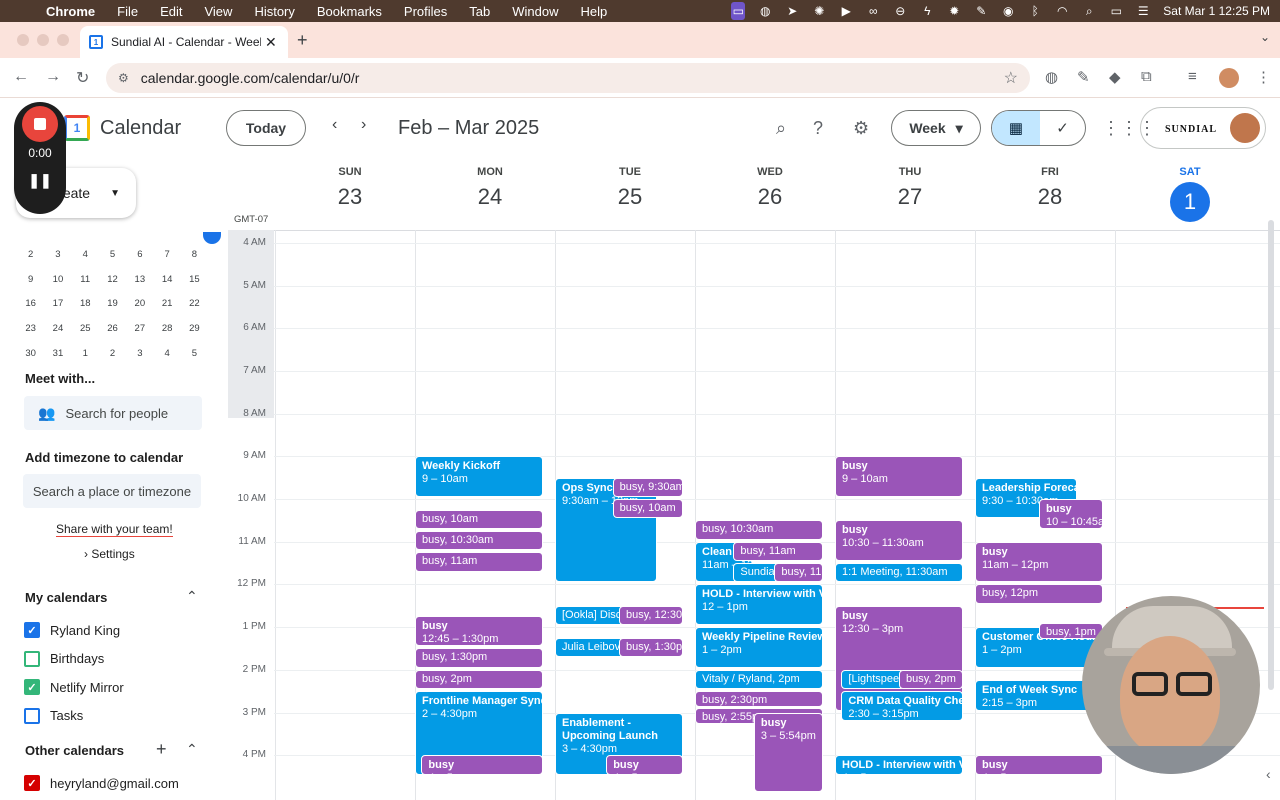  What do you see at coordinates (1245, 128) in the screenshot?
I see `account-avatar` at bounding box center [1245, 128].